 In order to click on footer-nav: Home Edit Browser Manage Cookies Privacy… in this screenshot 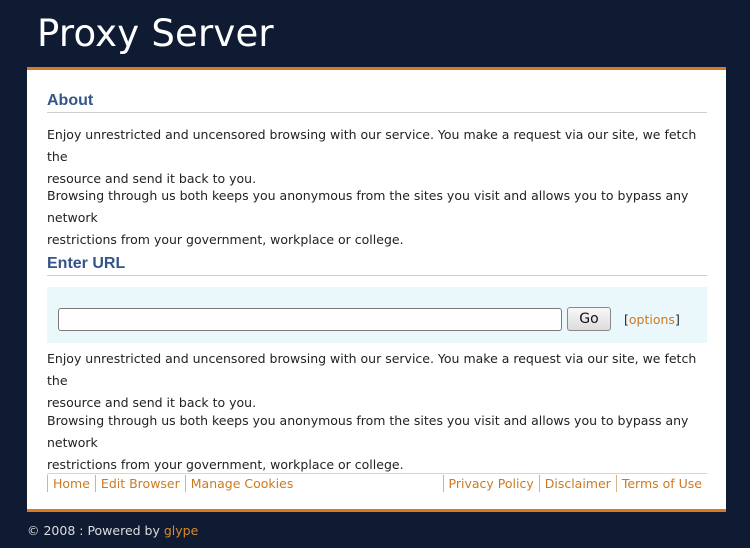, I will do `click(377, 483)`.